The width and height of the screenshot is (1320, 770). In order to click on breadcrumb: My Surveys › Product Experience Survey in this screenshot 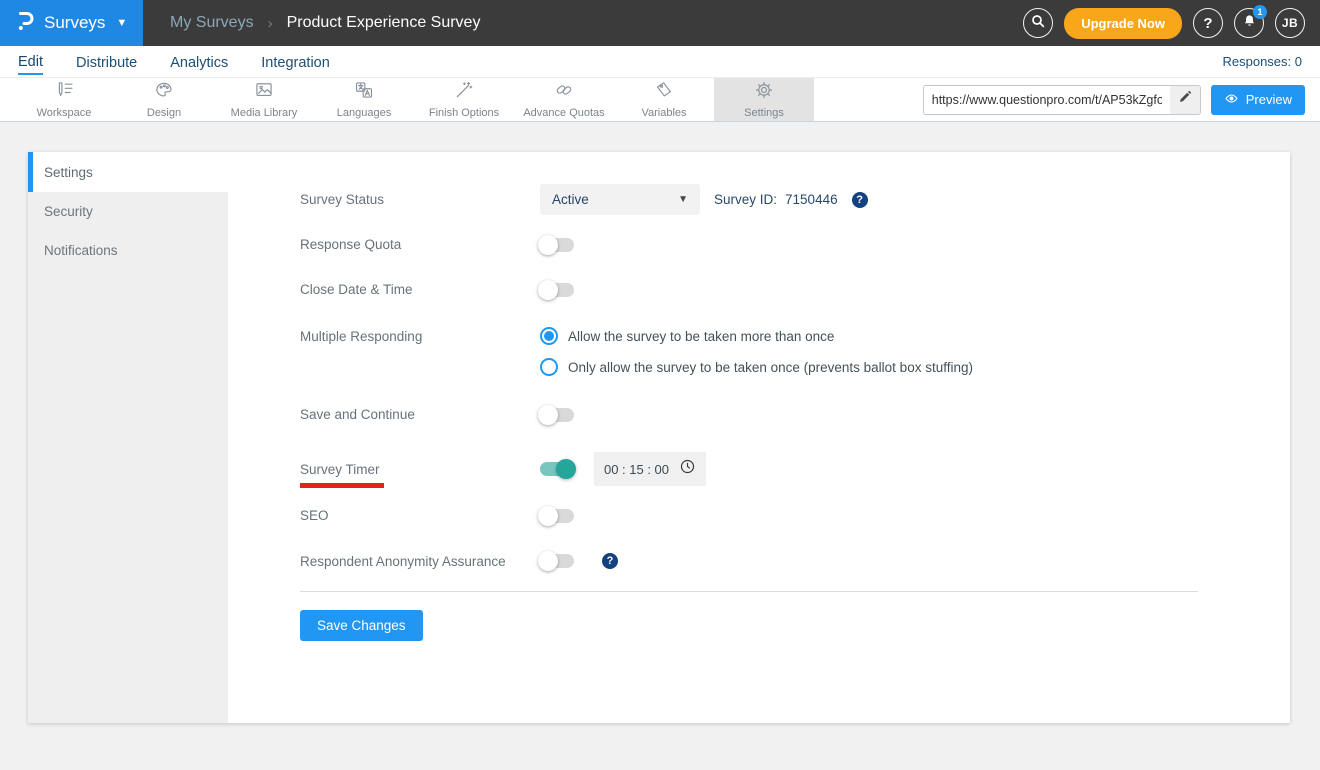, I will do `click(325, 23)`.